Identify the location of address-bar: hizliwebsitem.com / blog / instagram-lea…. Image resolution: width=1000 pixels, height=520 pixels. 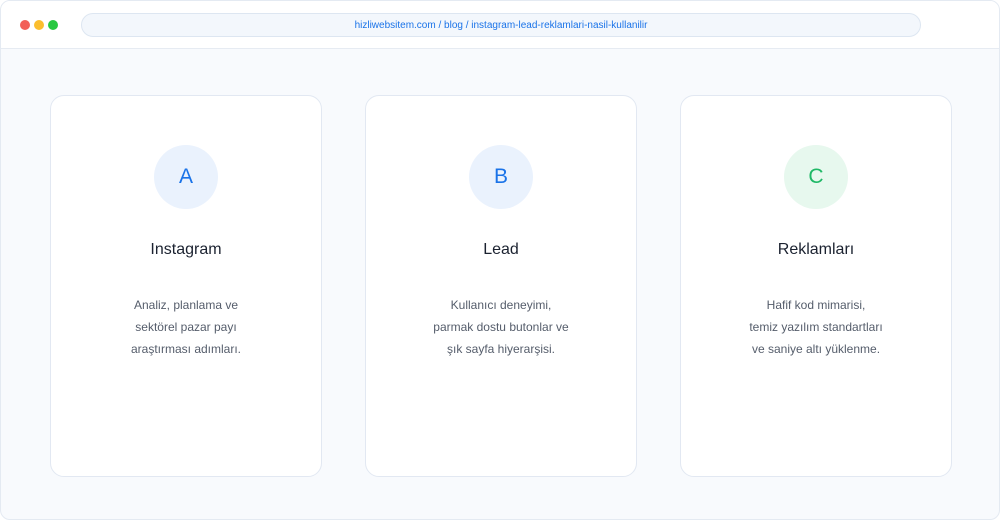
(501, 25).